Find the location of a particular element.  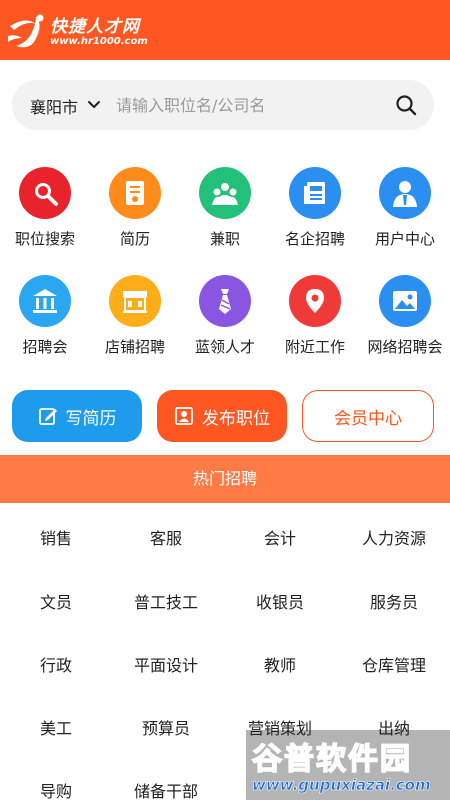

storefront-icon is located at coordinates (135, 301).